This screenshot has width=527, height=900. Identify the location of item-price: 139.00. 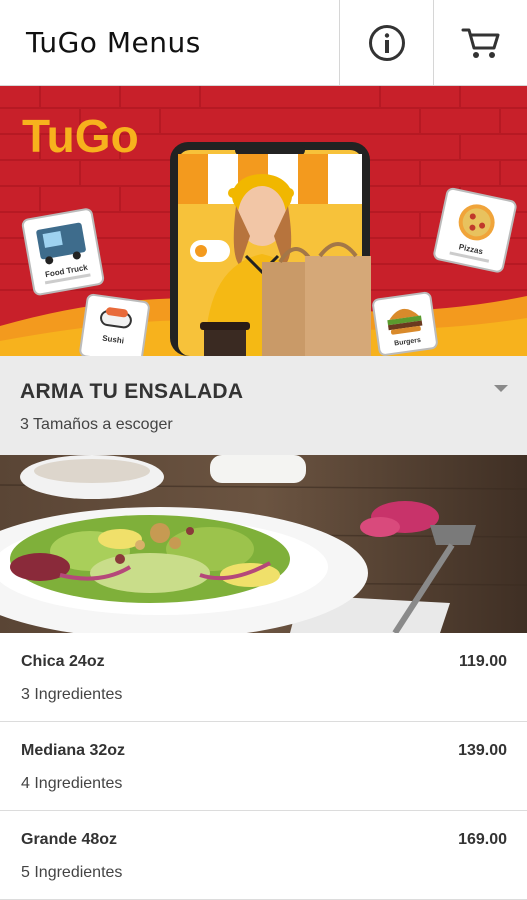
(482, 750).